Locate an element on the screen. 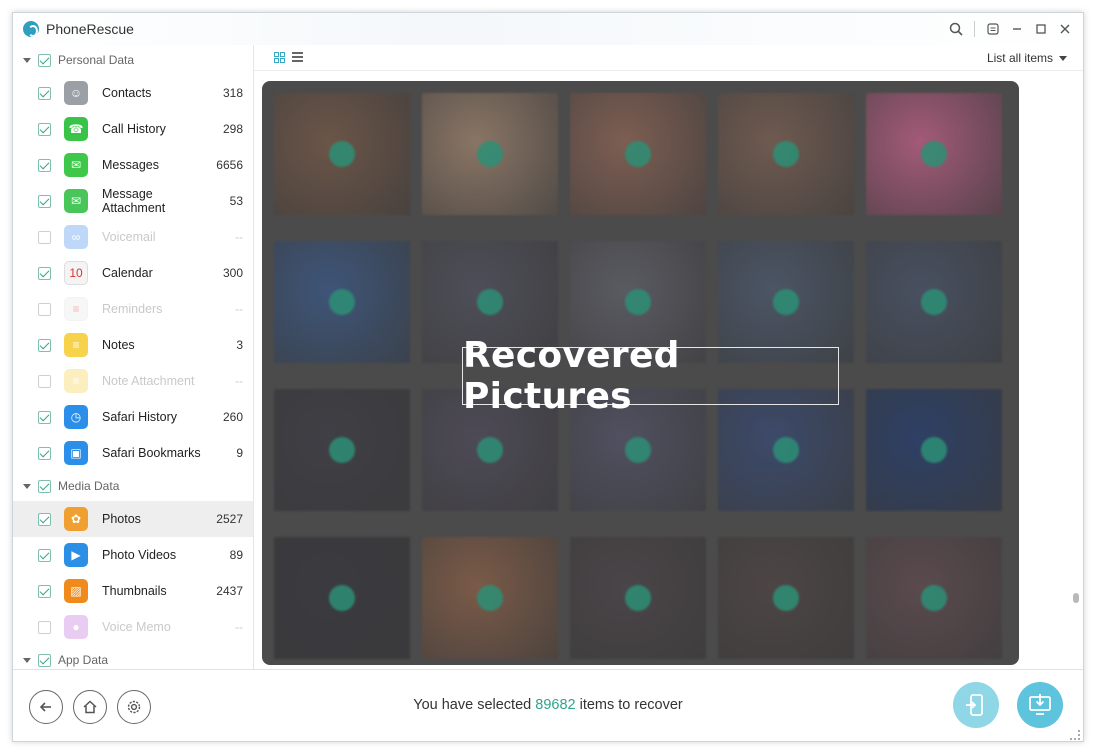 The image size is (1096, 753). sidebar-item-label: Contacts is located at coordinates (127, 93).